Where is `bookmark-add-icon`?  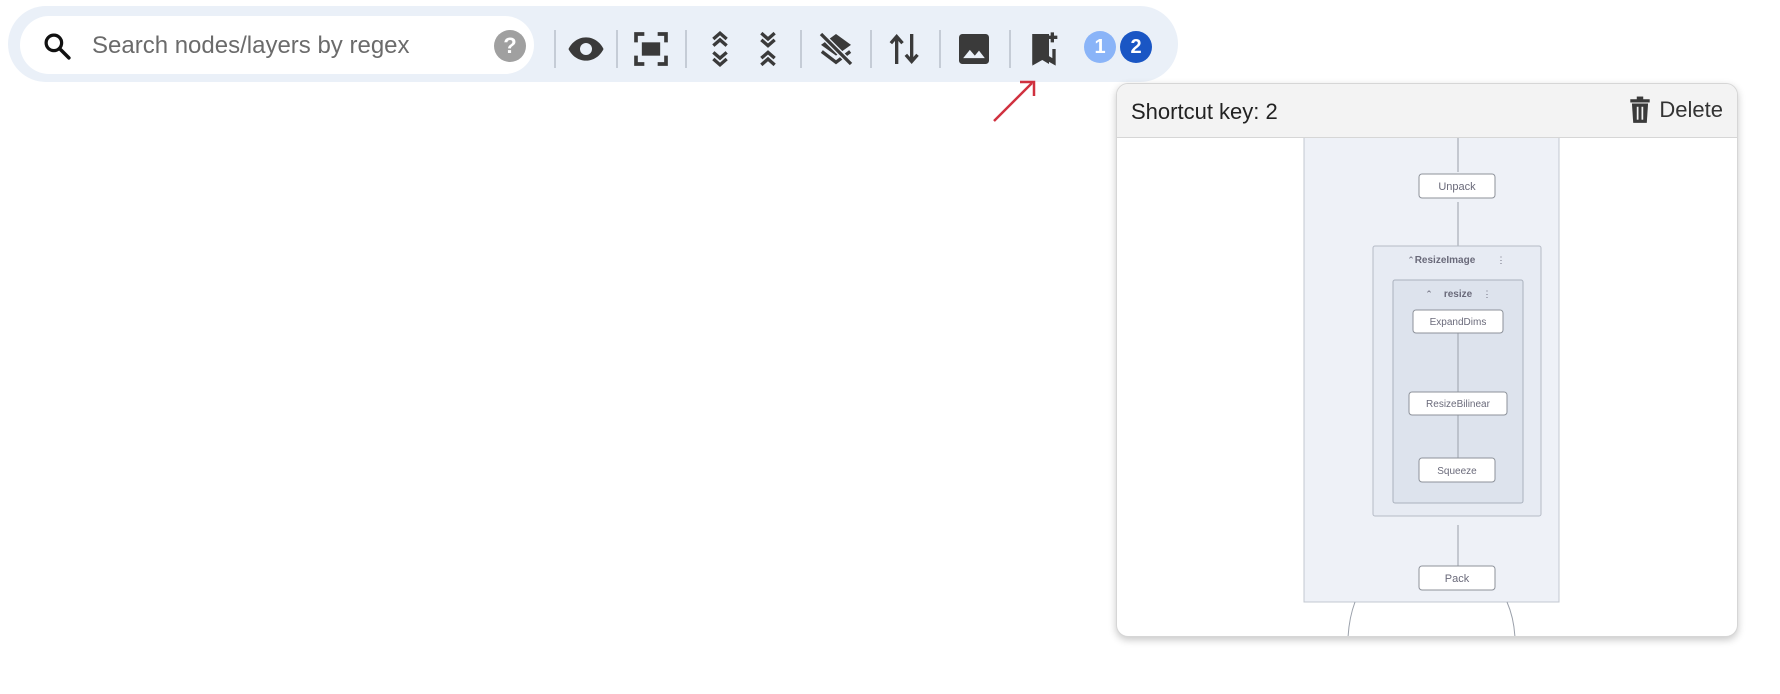
bookmark-add-icon is located at coordinates (1045, 49).